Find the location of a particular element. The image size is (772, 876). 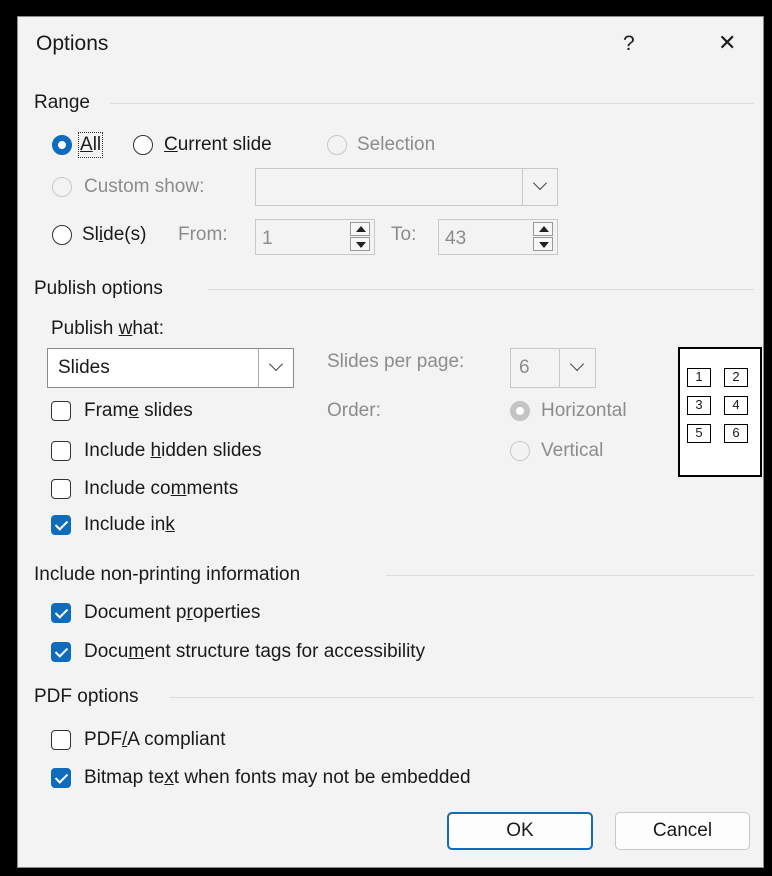

include-comments-checkbox is located at coordinates (61, 489).